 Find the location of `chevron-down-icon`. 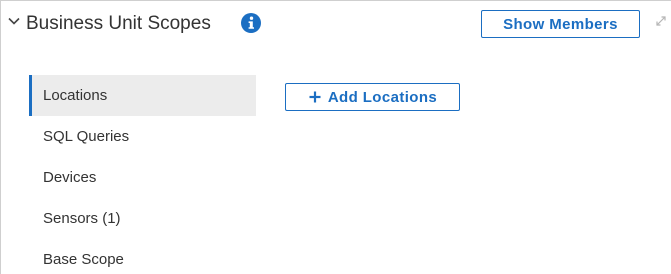

chevron-down-icon is located at coordinates (14, 21).